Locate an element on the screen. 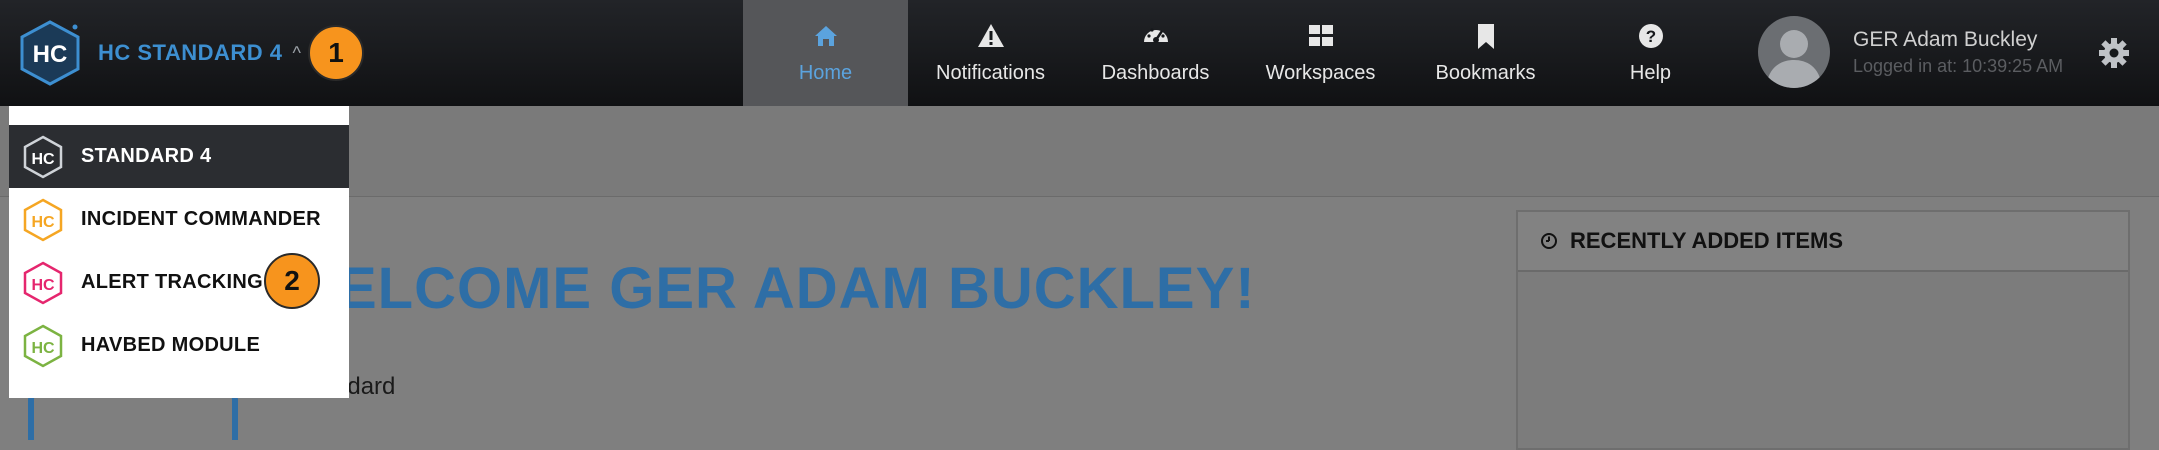  nav-label-help: Help is located at coordinates (1650, 72).